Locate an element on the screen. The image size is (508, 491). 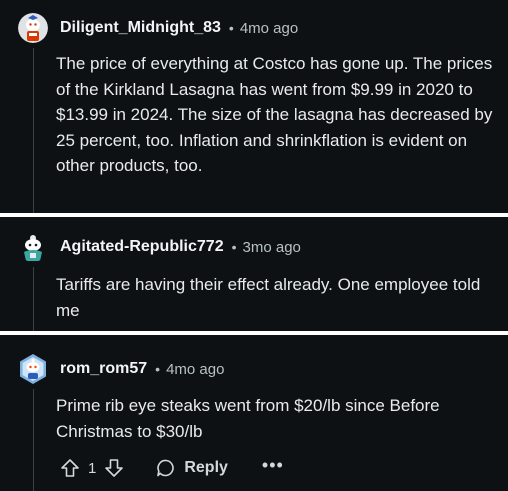
comment-timestamp: 3mo ago is located at coordinates (271, 247).